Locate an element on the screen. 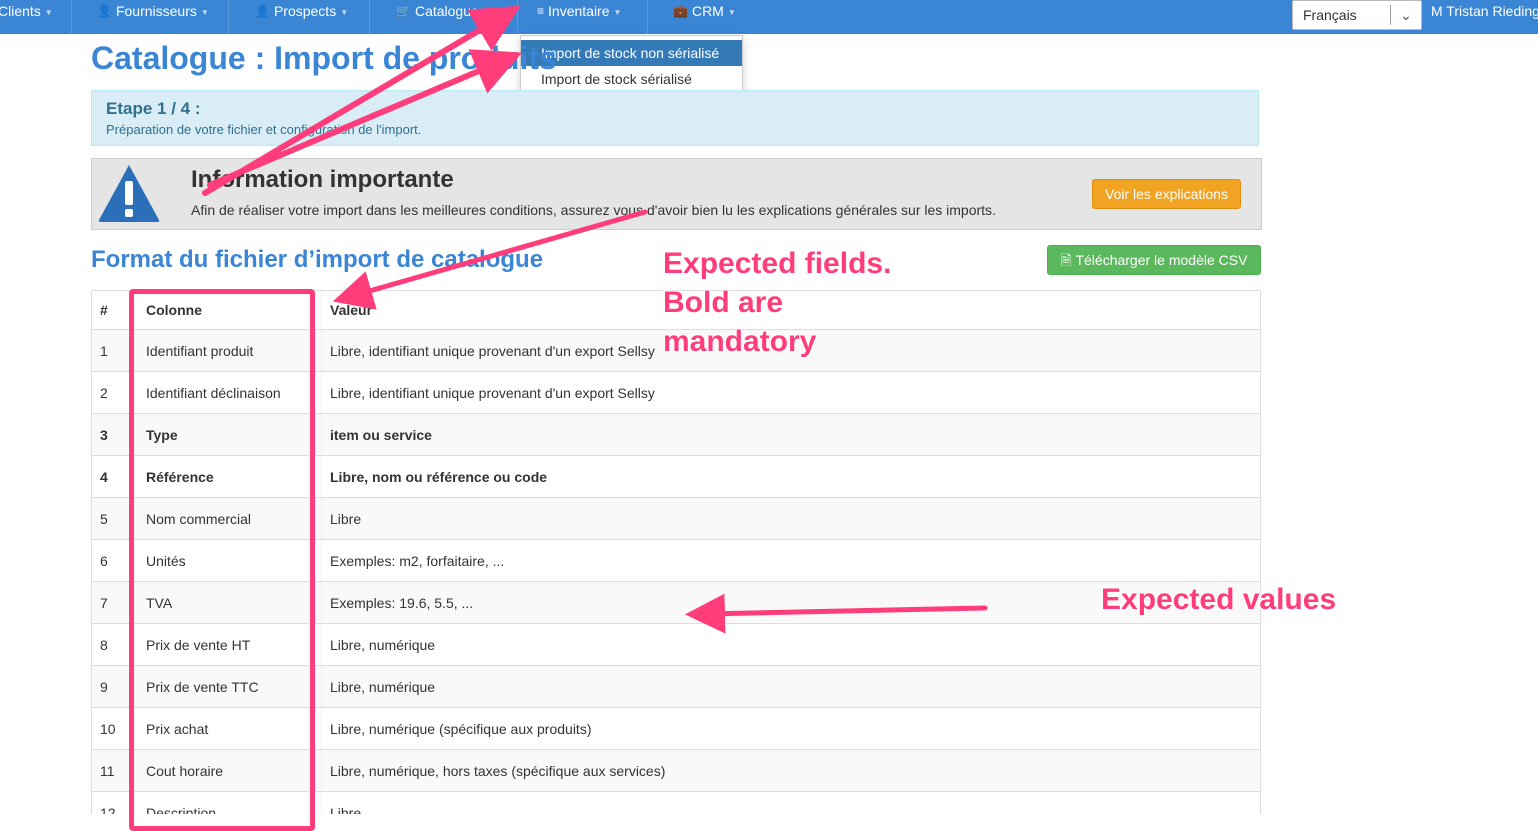 This screenshot has height=831, width=1538. nav-inventaire-label: Inventaire is located at coordinates (579, 11).